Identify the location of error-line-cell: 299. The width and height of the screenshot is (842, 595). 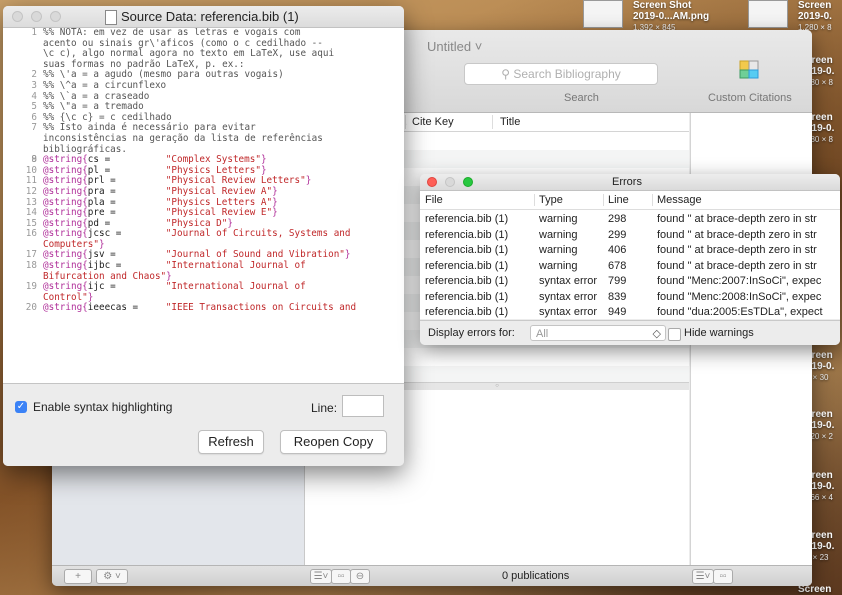
(617, 234).